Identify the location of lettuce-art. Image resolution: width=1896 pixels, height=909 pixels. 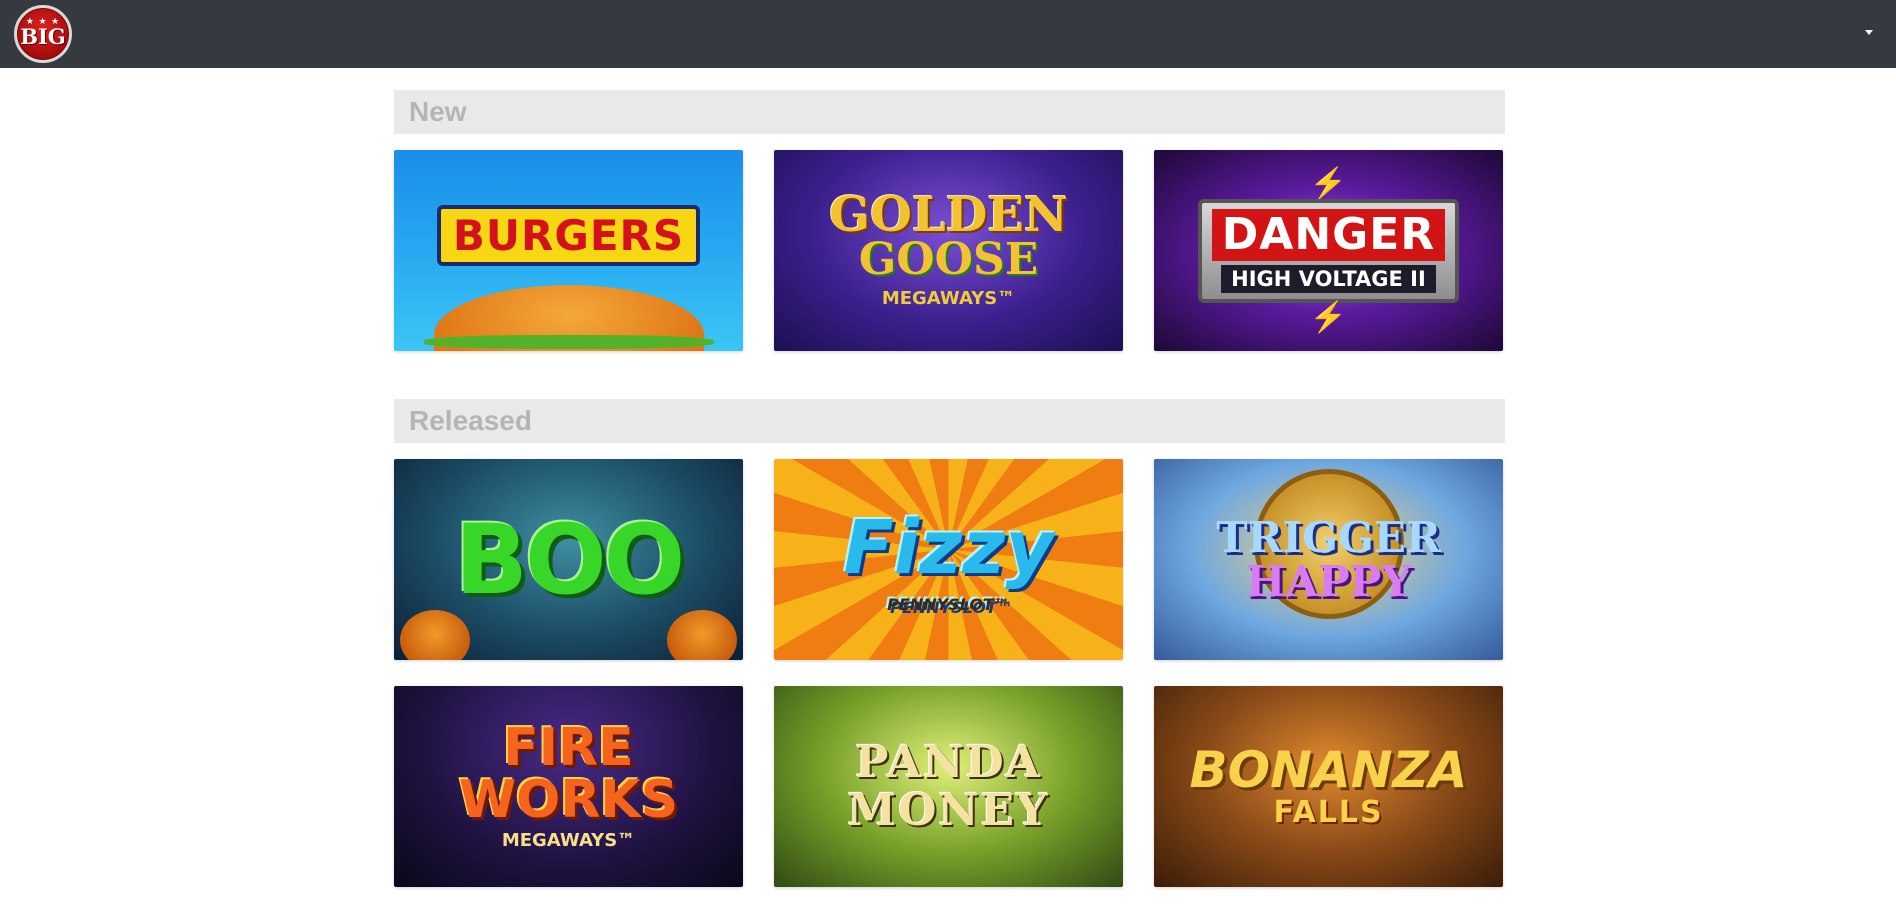
(569, 342).